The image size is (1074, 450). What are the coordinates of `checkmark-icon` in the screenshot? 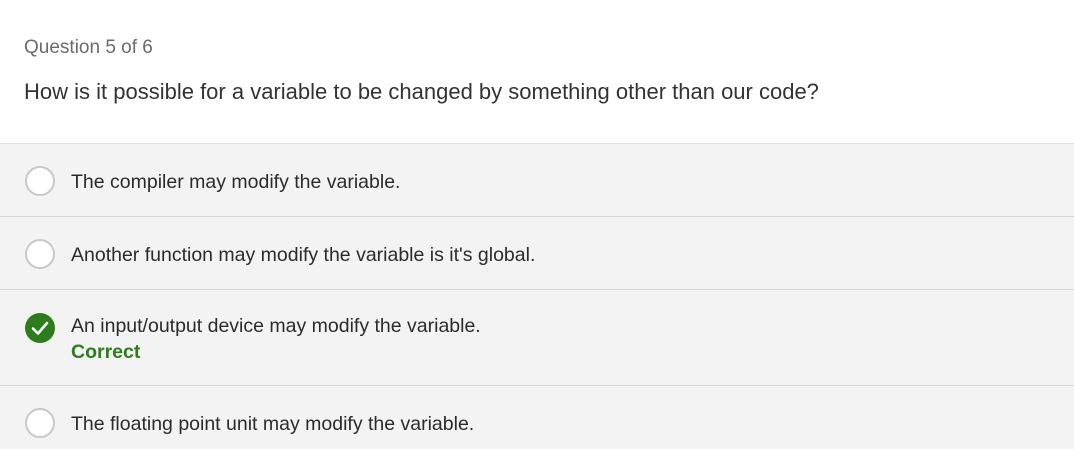 It's located at (40, 328).